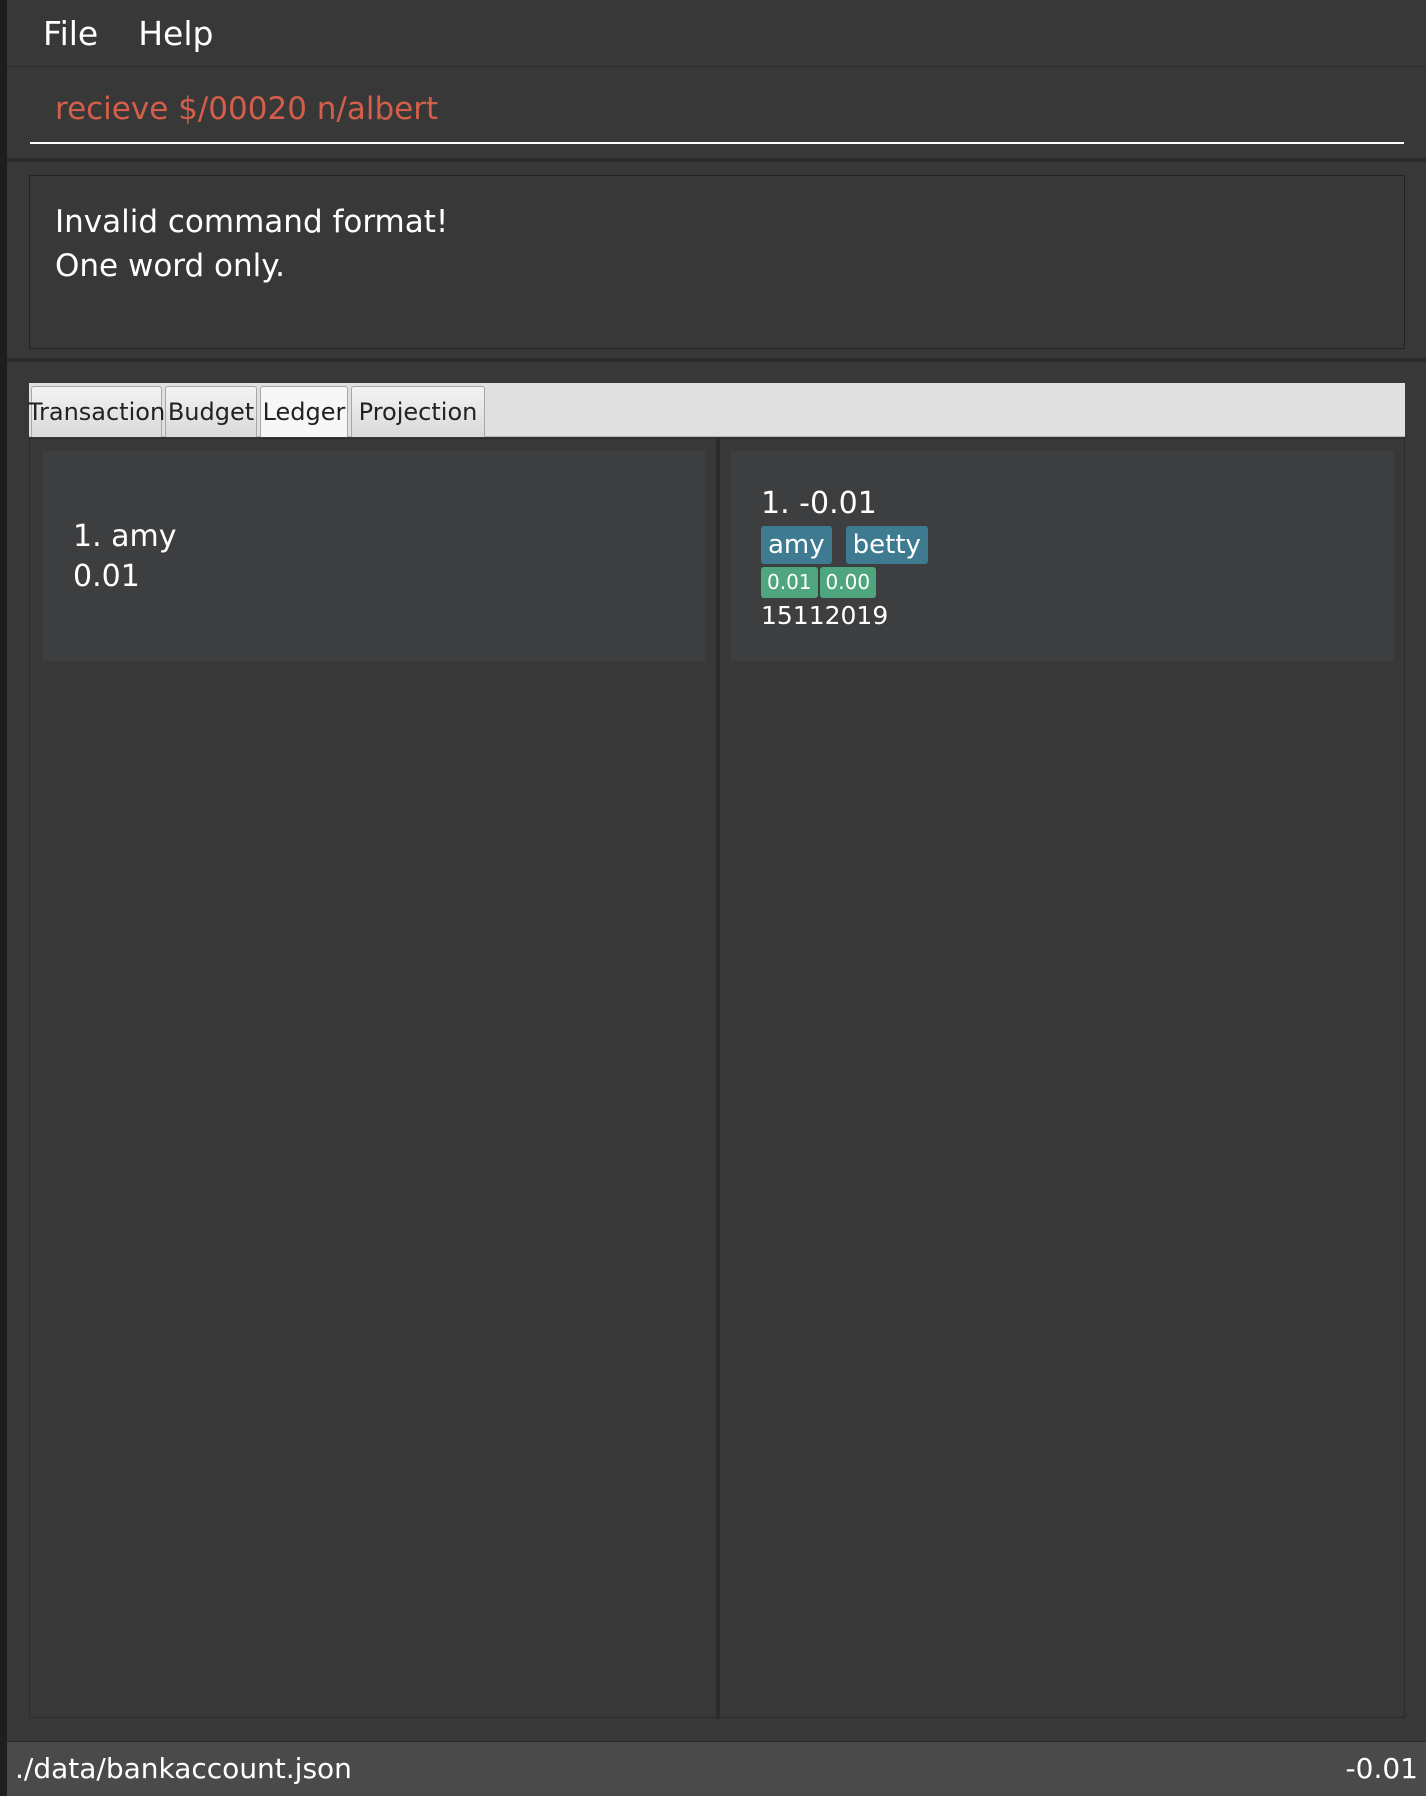  I want to click on window-edge, so click(3, 898).